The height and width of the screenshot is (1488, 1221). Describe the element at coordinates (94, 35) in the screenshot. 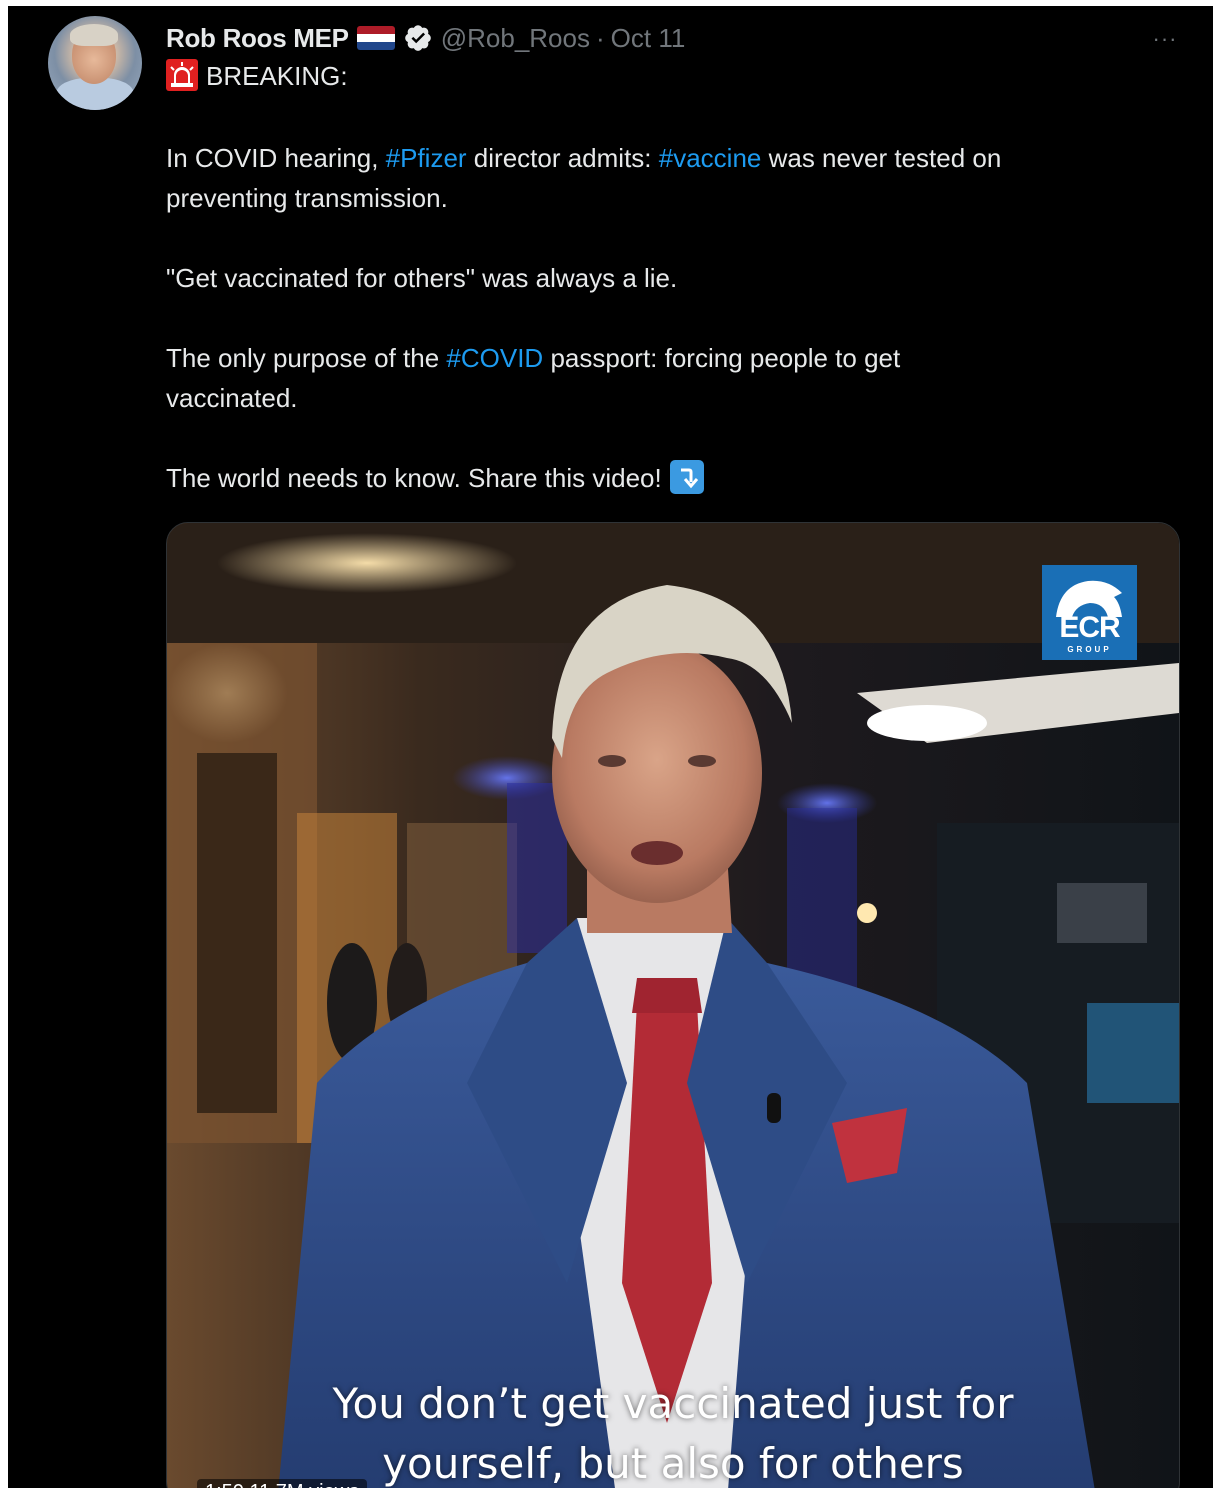

I see `avatar-hair` at that location.